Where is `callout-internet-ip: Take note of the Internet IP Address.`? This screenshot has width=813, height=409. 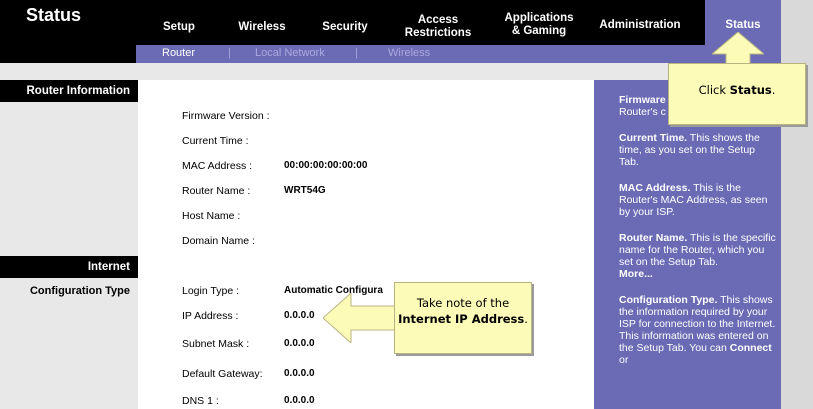 callout-internet-ip: Take note of the Internet IP Address. is located at coordinates (463, 318).